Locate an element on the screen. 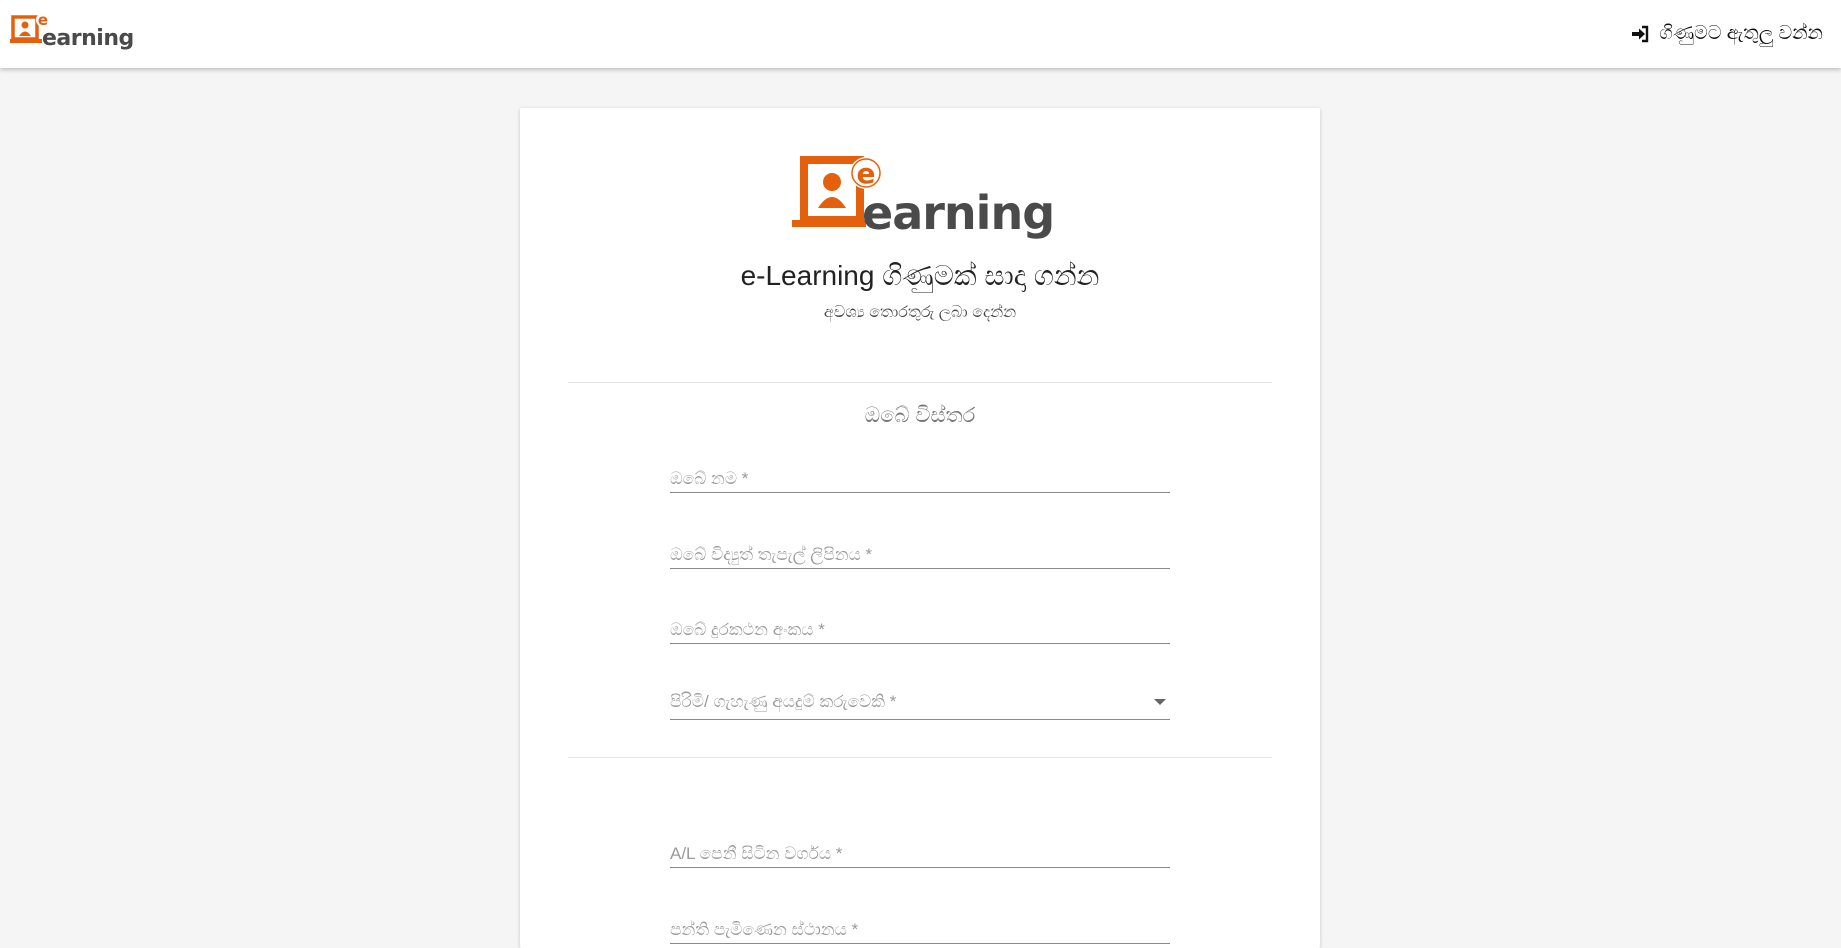  sign-in-icon is located at coordinates (1640, 34).